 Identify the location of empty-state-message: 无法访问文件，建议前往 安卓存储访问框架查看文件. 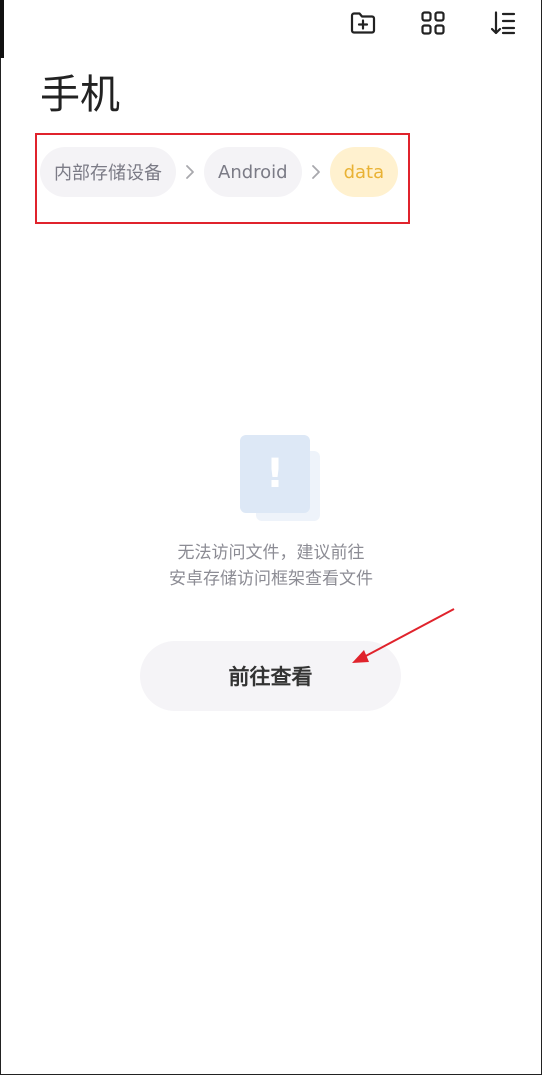
(271, 566).